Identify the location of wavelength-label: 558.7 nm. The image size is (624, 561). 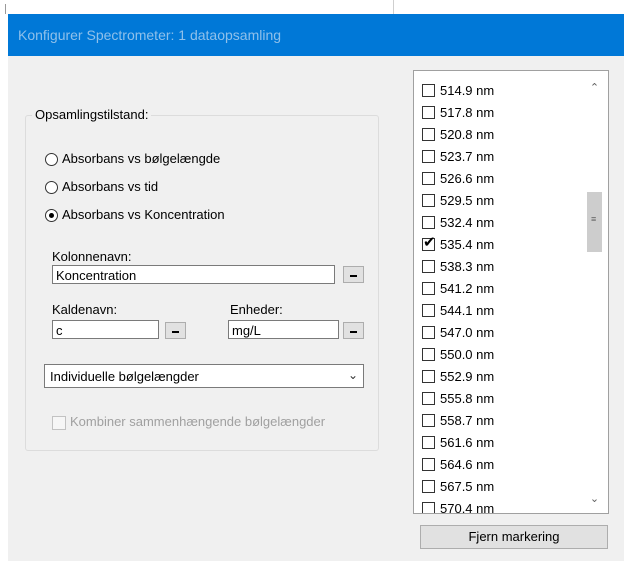
(467, 420).